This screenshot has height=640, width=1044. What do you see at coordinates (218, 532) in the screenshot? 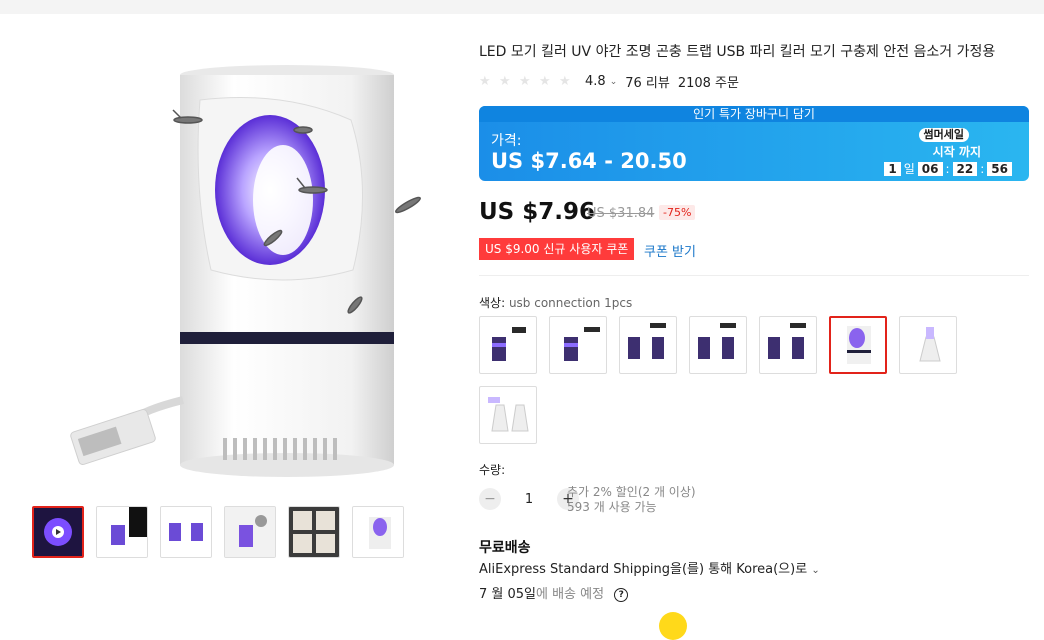
I see `image-thumbnails` at bounding box center [218, 532].